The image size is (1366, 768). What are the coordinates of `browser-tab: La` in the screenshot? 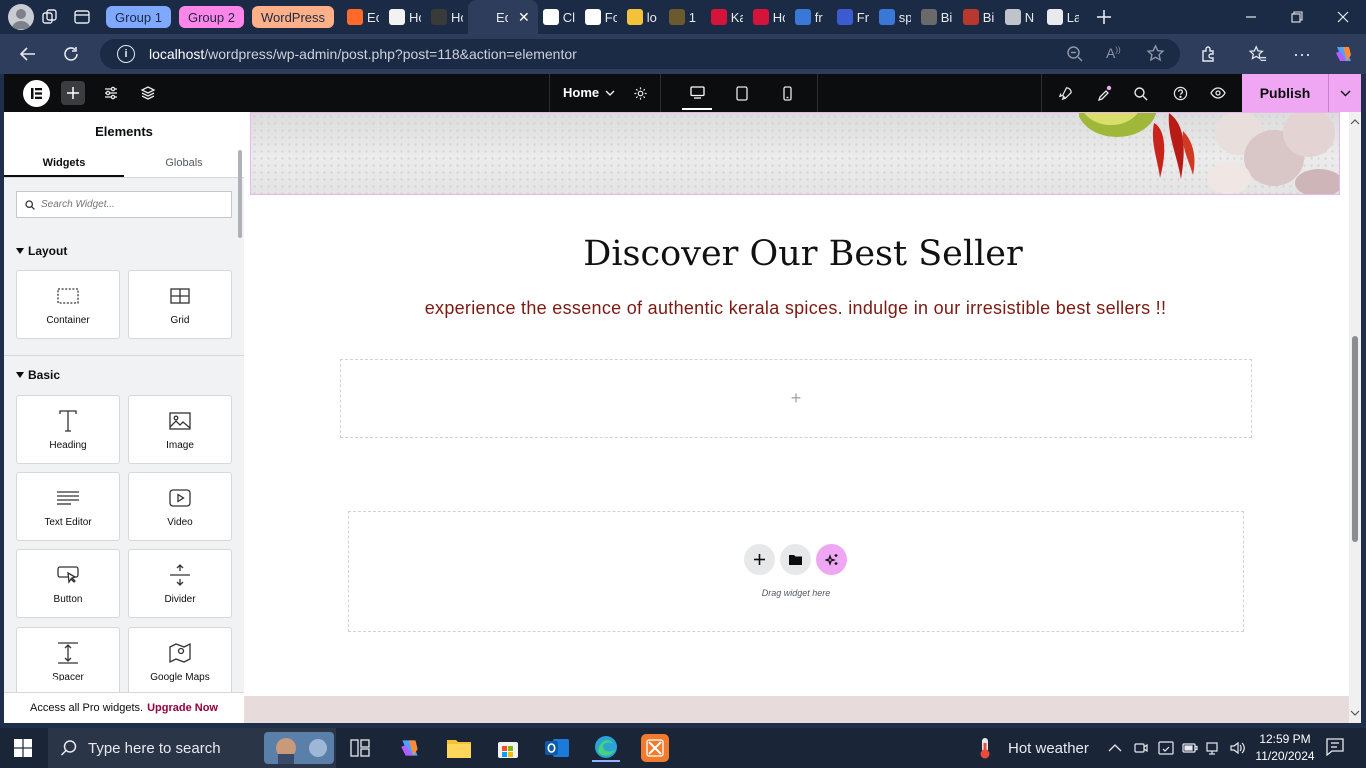 It's located at (1063, 17).